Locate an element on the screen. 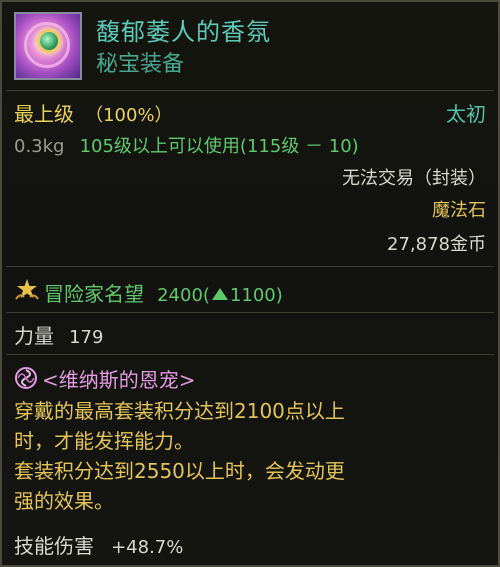 The height and width of the screenshot is (567, 500). grade-label: 最上级 is located at coordinates (44, 114).